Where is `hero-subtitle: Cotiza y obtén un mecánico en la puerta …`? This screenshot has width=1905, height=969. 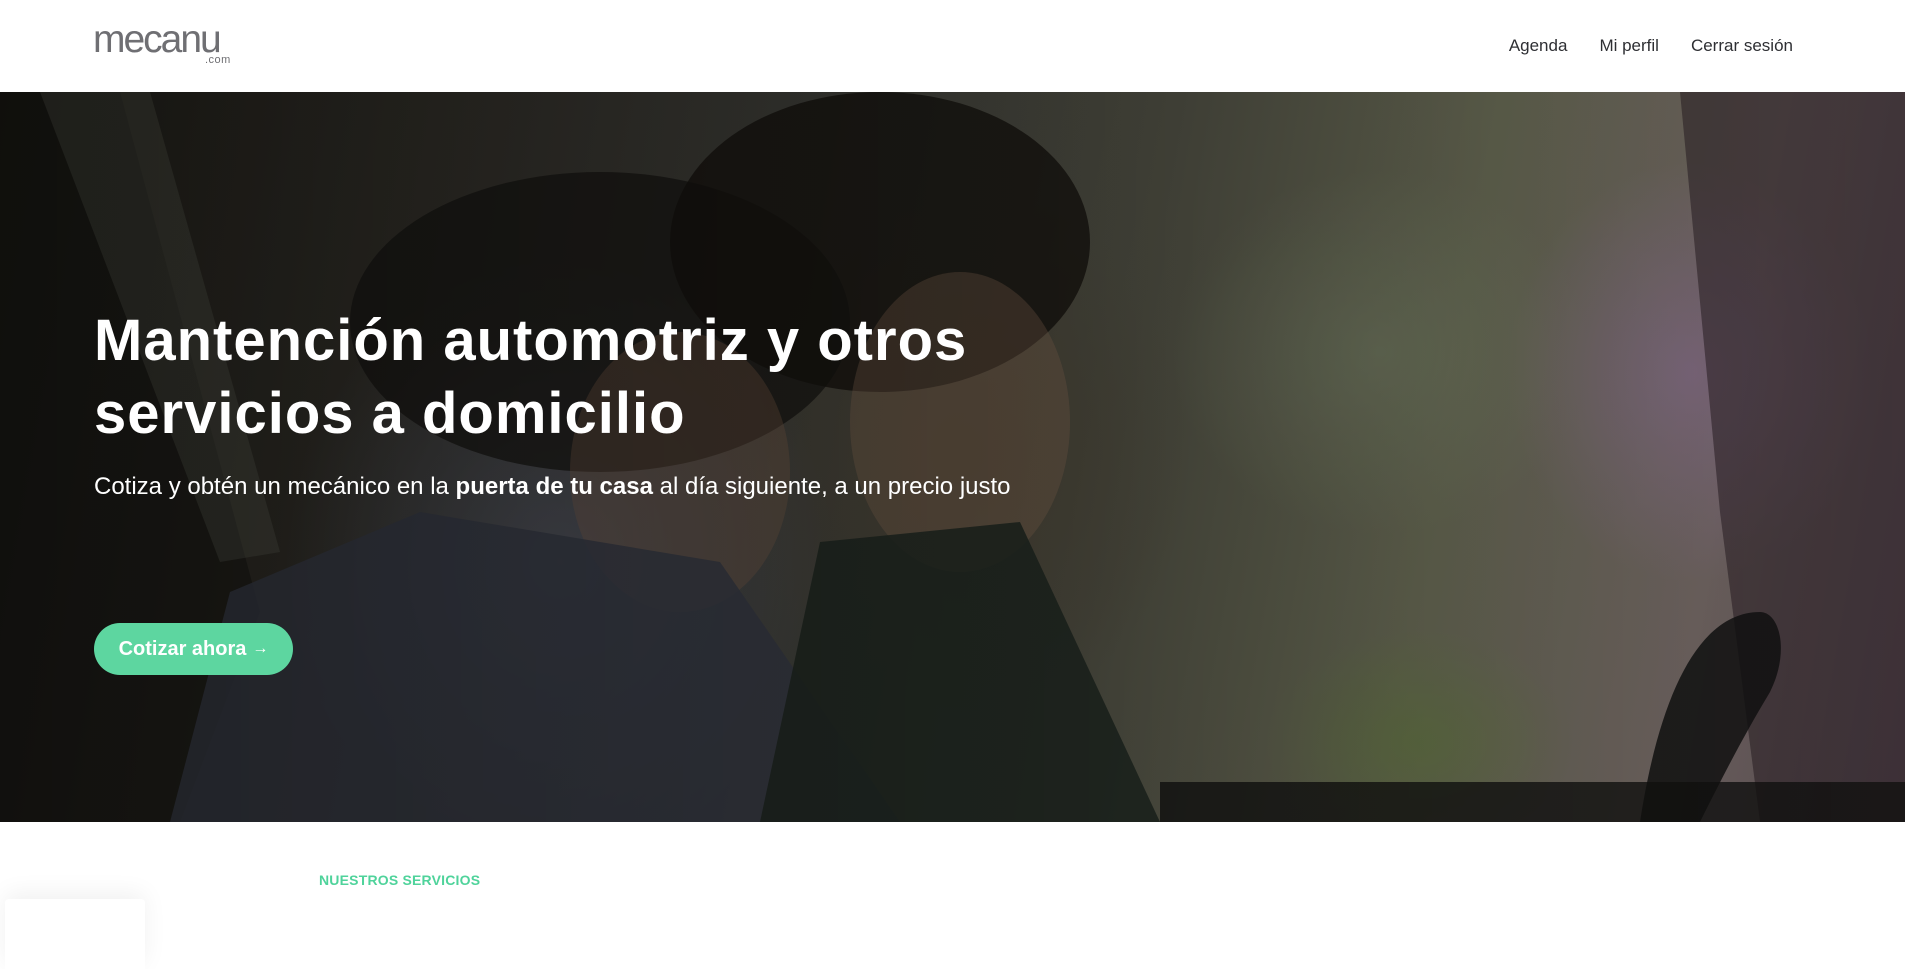 hero-subtitle: Cotiza y obtén un mecánico en la puerta … is located at coordinates (554, 487).